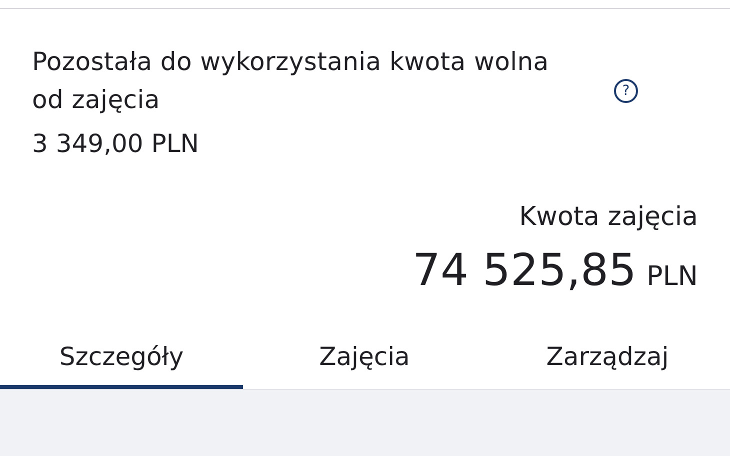 This screenshot has width=730, height=456. What do you see at coordinates (626, 91) in the screenshot?
I see `help-icon: ?` at bounding box center [626, 91].